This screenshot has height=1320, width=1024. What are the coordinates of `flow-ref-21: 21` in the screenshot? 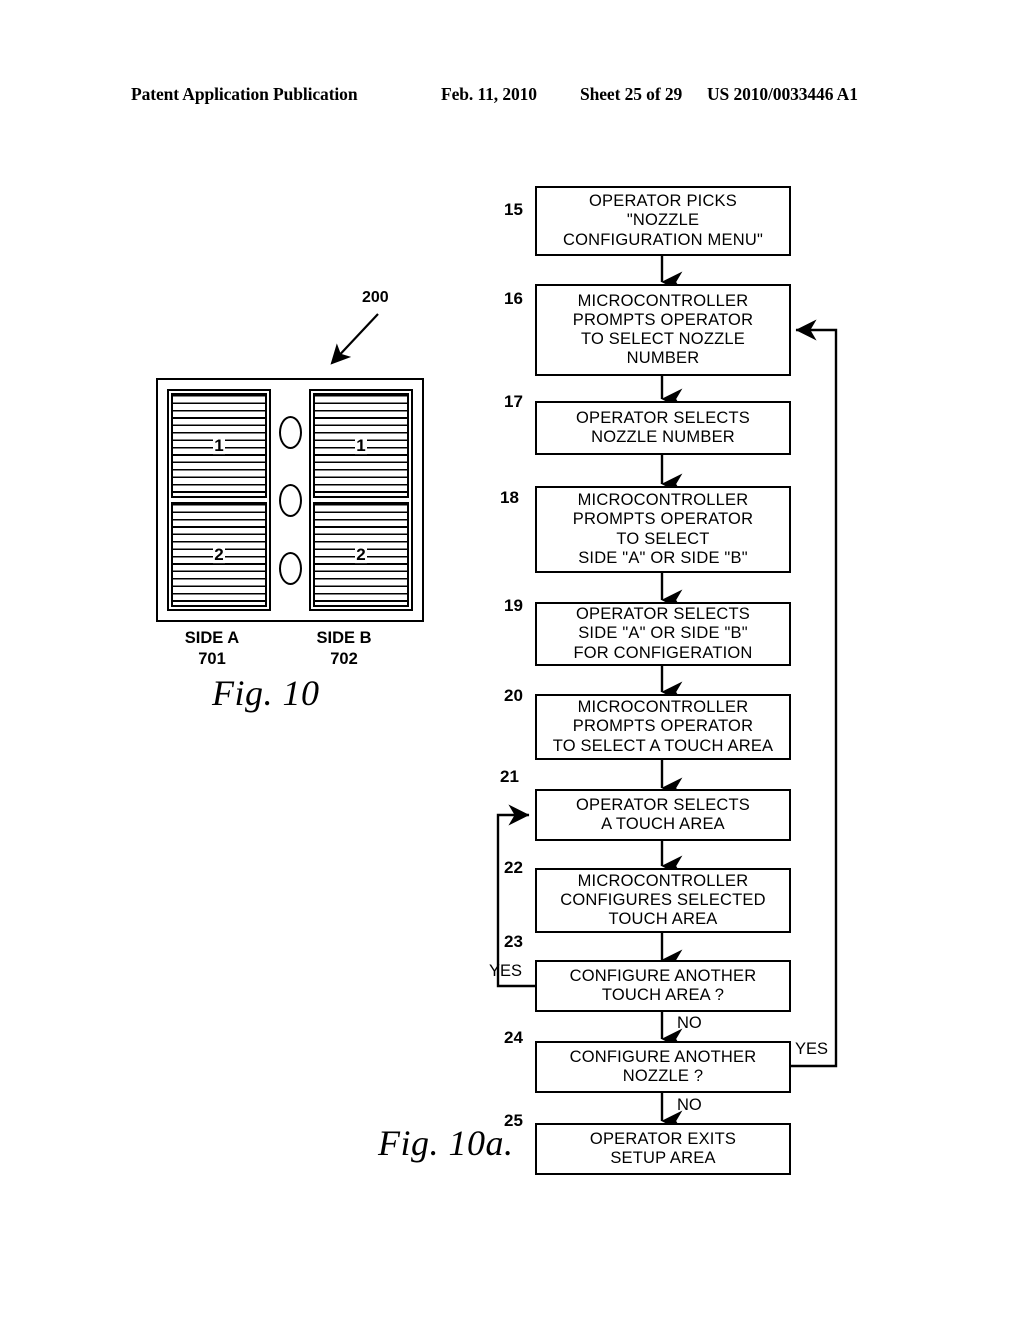 It's located at (509, 776).